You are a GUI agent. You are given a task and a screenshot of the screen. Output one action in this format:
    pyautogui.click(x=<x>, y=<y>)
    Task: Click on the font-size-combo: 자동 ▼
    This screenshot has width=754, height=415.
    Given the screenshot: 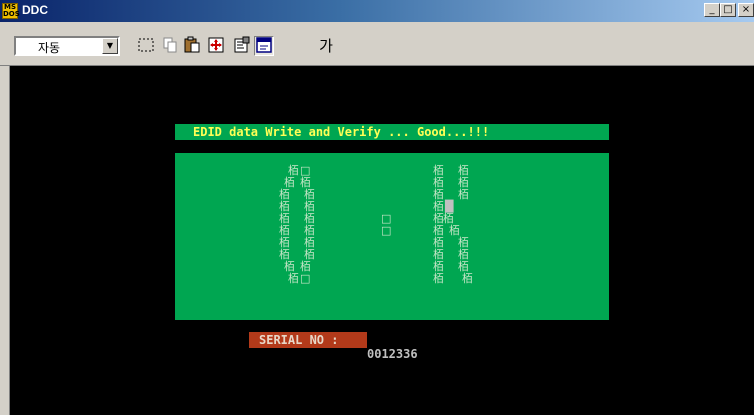 What is the action you would take?
    pyautogui.click(x=67, y=46)
    